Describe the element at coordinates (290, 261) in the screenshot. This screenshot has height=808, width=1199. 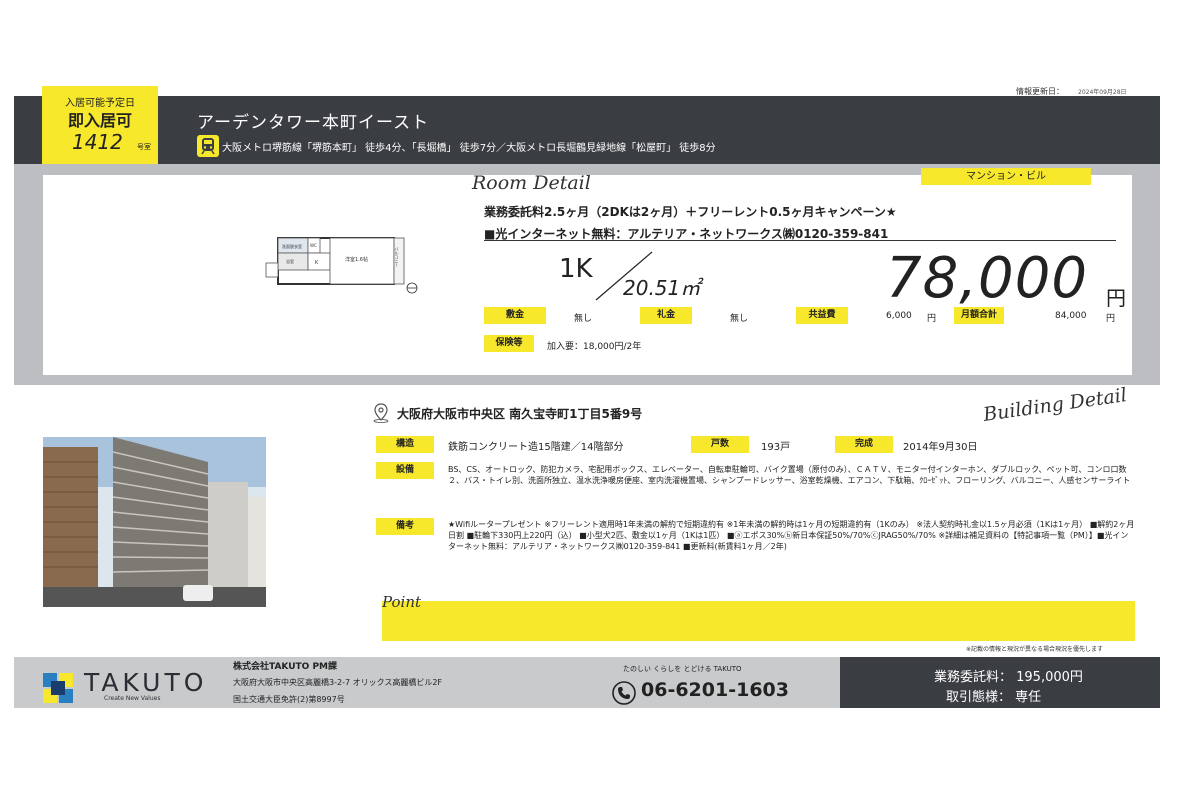
I see `floorplan-bath: 浴室` at that location.